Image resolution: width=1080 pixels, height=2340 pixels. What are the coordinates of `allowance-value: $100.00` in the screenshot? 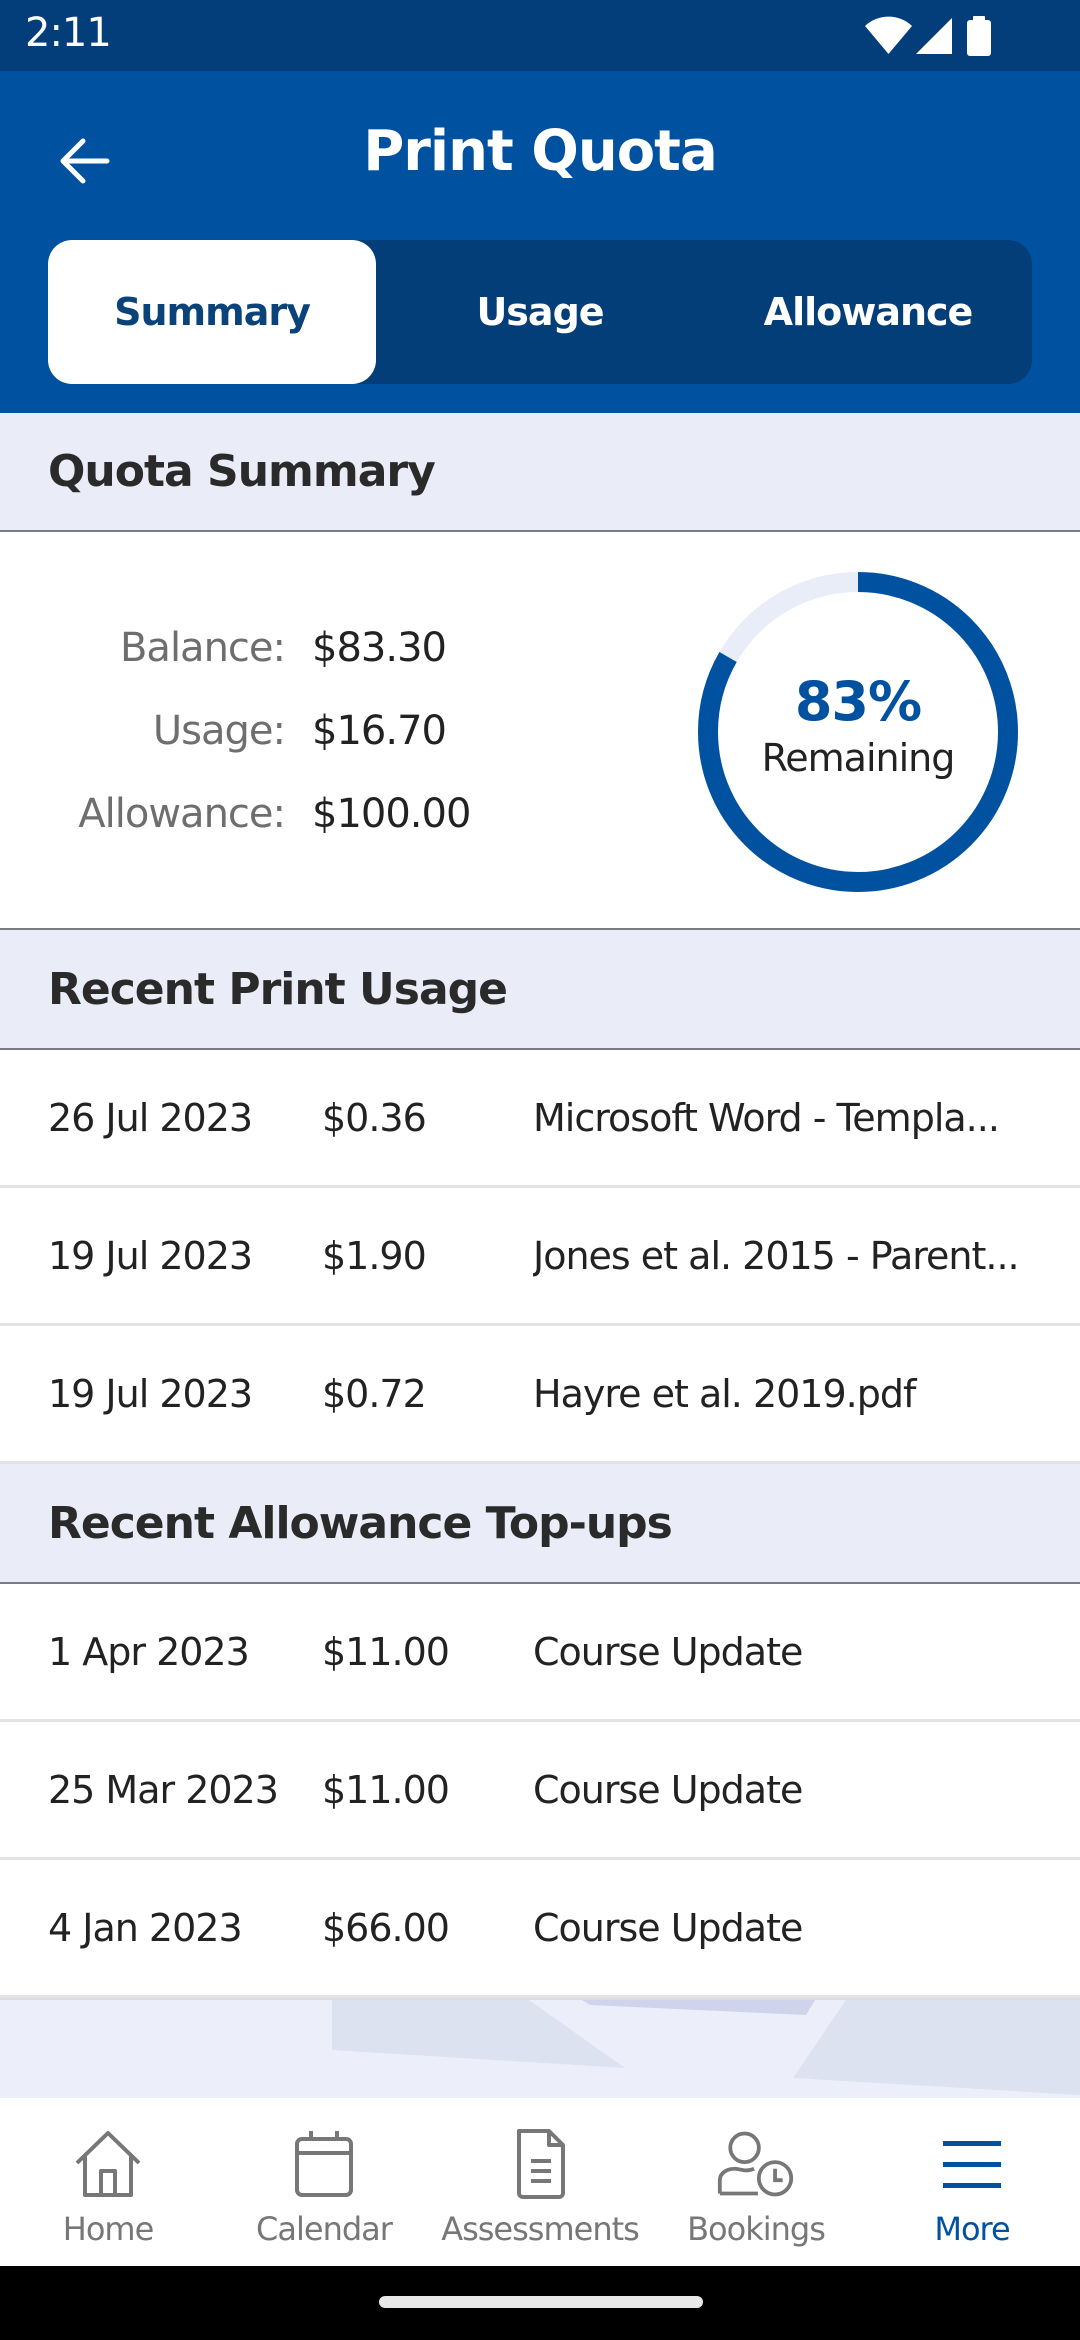 It's located at (391, 814).